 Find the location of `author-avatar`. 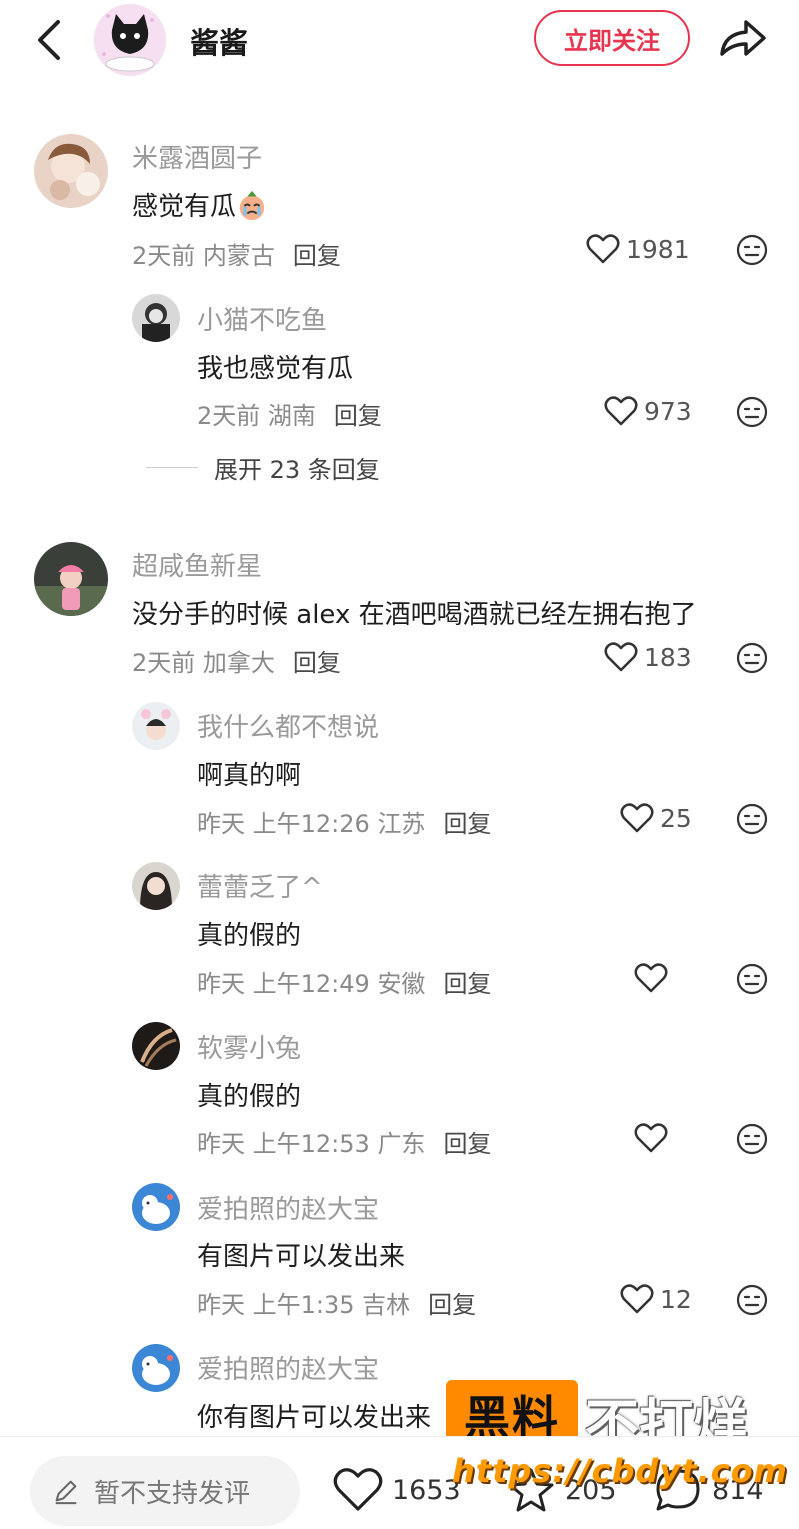

author-avatar is located at coordinates (130, 40).